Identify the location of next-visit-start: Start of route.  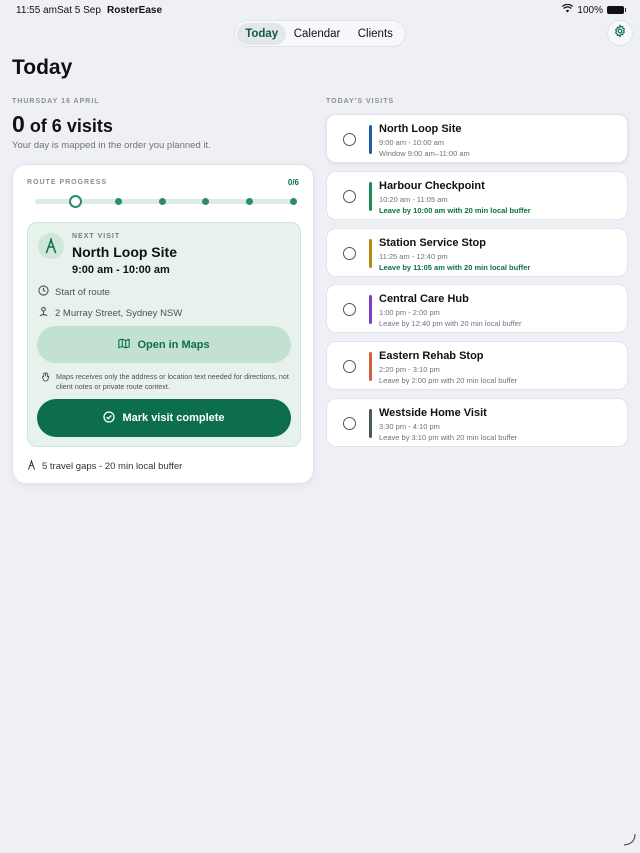
(82, 292).